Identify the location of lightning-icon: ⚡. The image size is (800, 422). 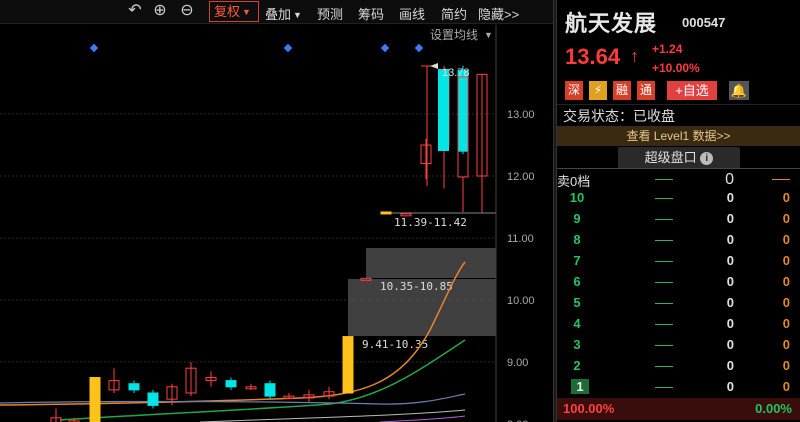
(598, 90).